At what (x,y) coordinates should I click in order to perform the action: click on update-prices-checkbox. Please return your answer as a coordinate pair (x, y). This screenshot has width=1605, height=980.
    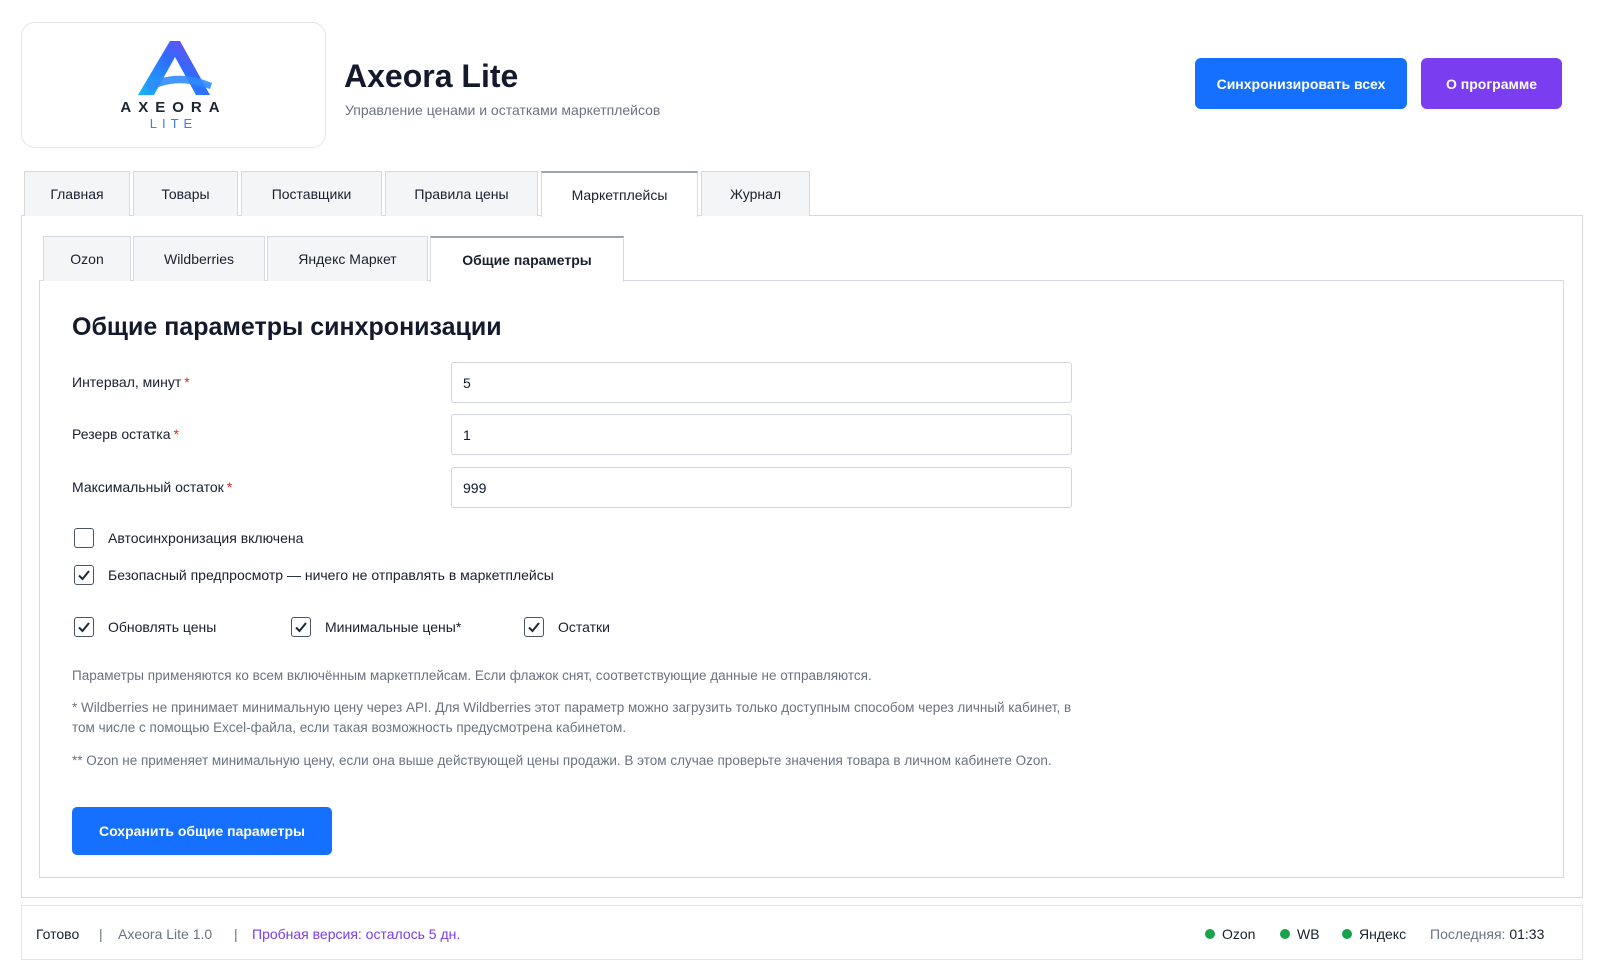
    Looking at the image, I should click on (84, 627).